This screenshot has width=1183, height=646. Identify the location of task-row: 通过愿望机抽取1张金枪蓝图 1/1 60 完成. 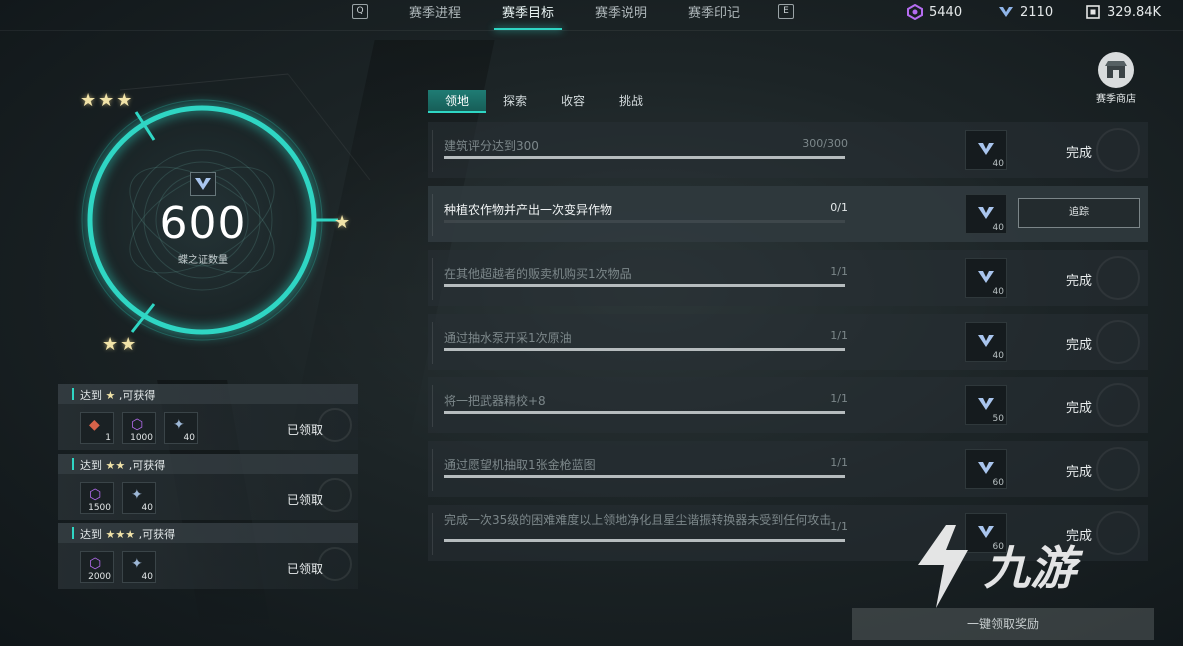
(788, 469).